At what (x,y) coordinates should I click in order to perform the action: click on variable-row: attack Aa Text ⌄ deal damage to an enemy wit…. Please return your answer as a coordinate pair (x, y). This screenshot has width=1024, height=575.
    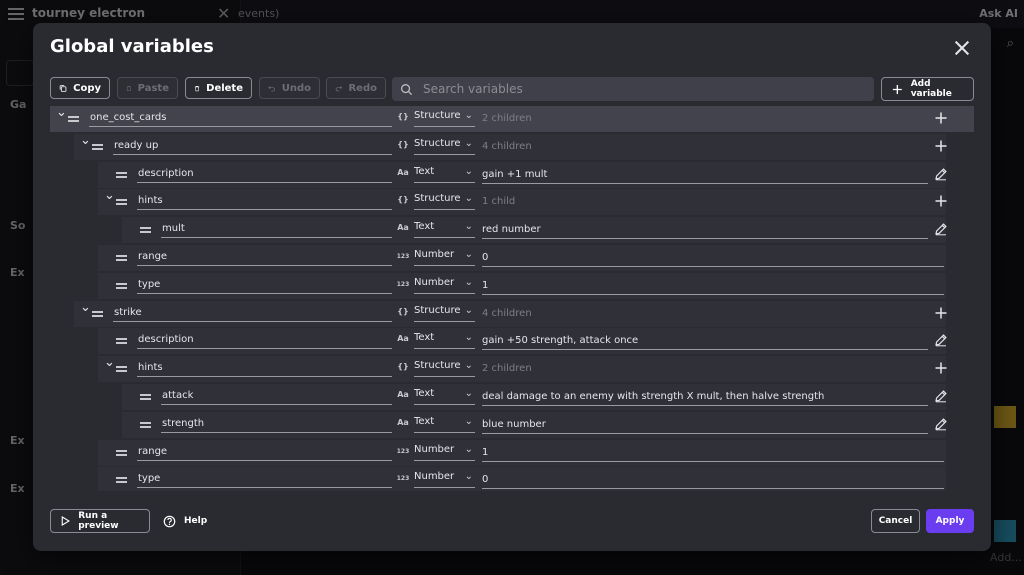
    Looking at the image, I should click on (535, 397).